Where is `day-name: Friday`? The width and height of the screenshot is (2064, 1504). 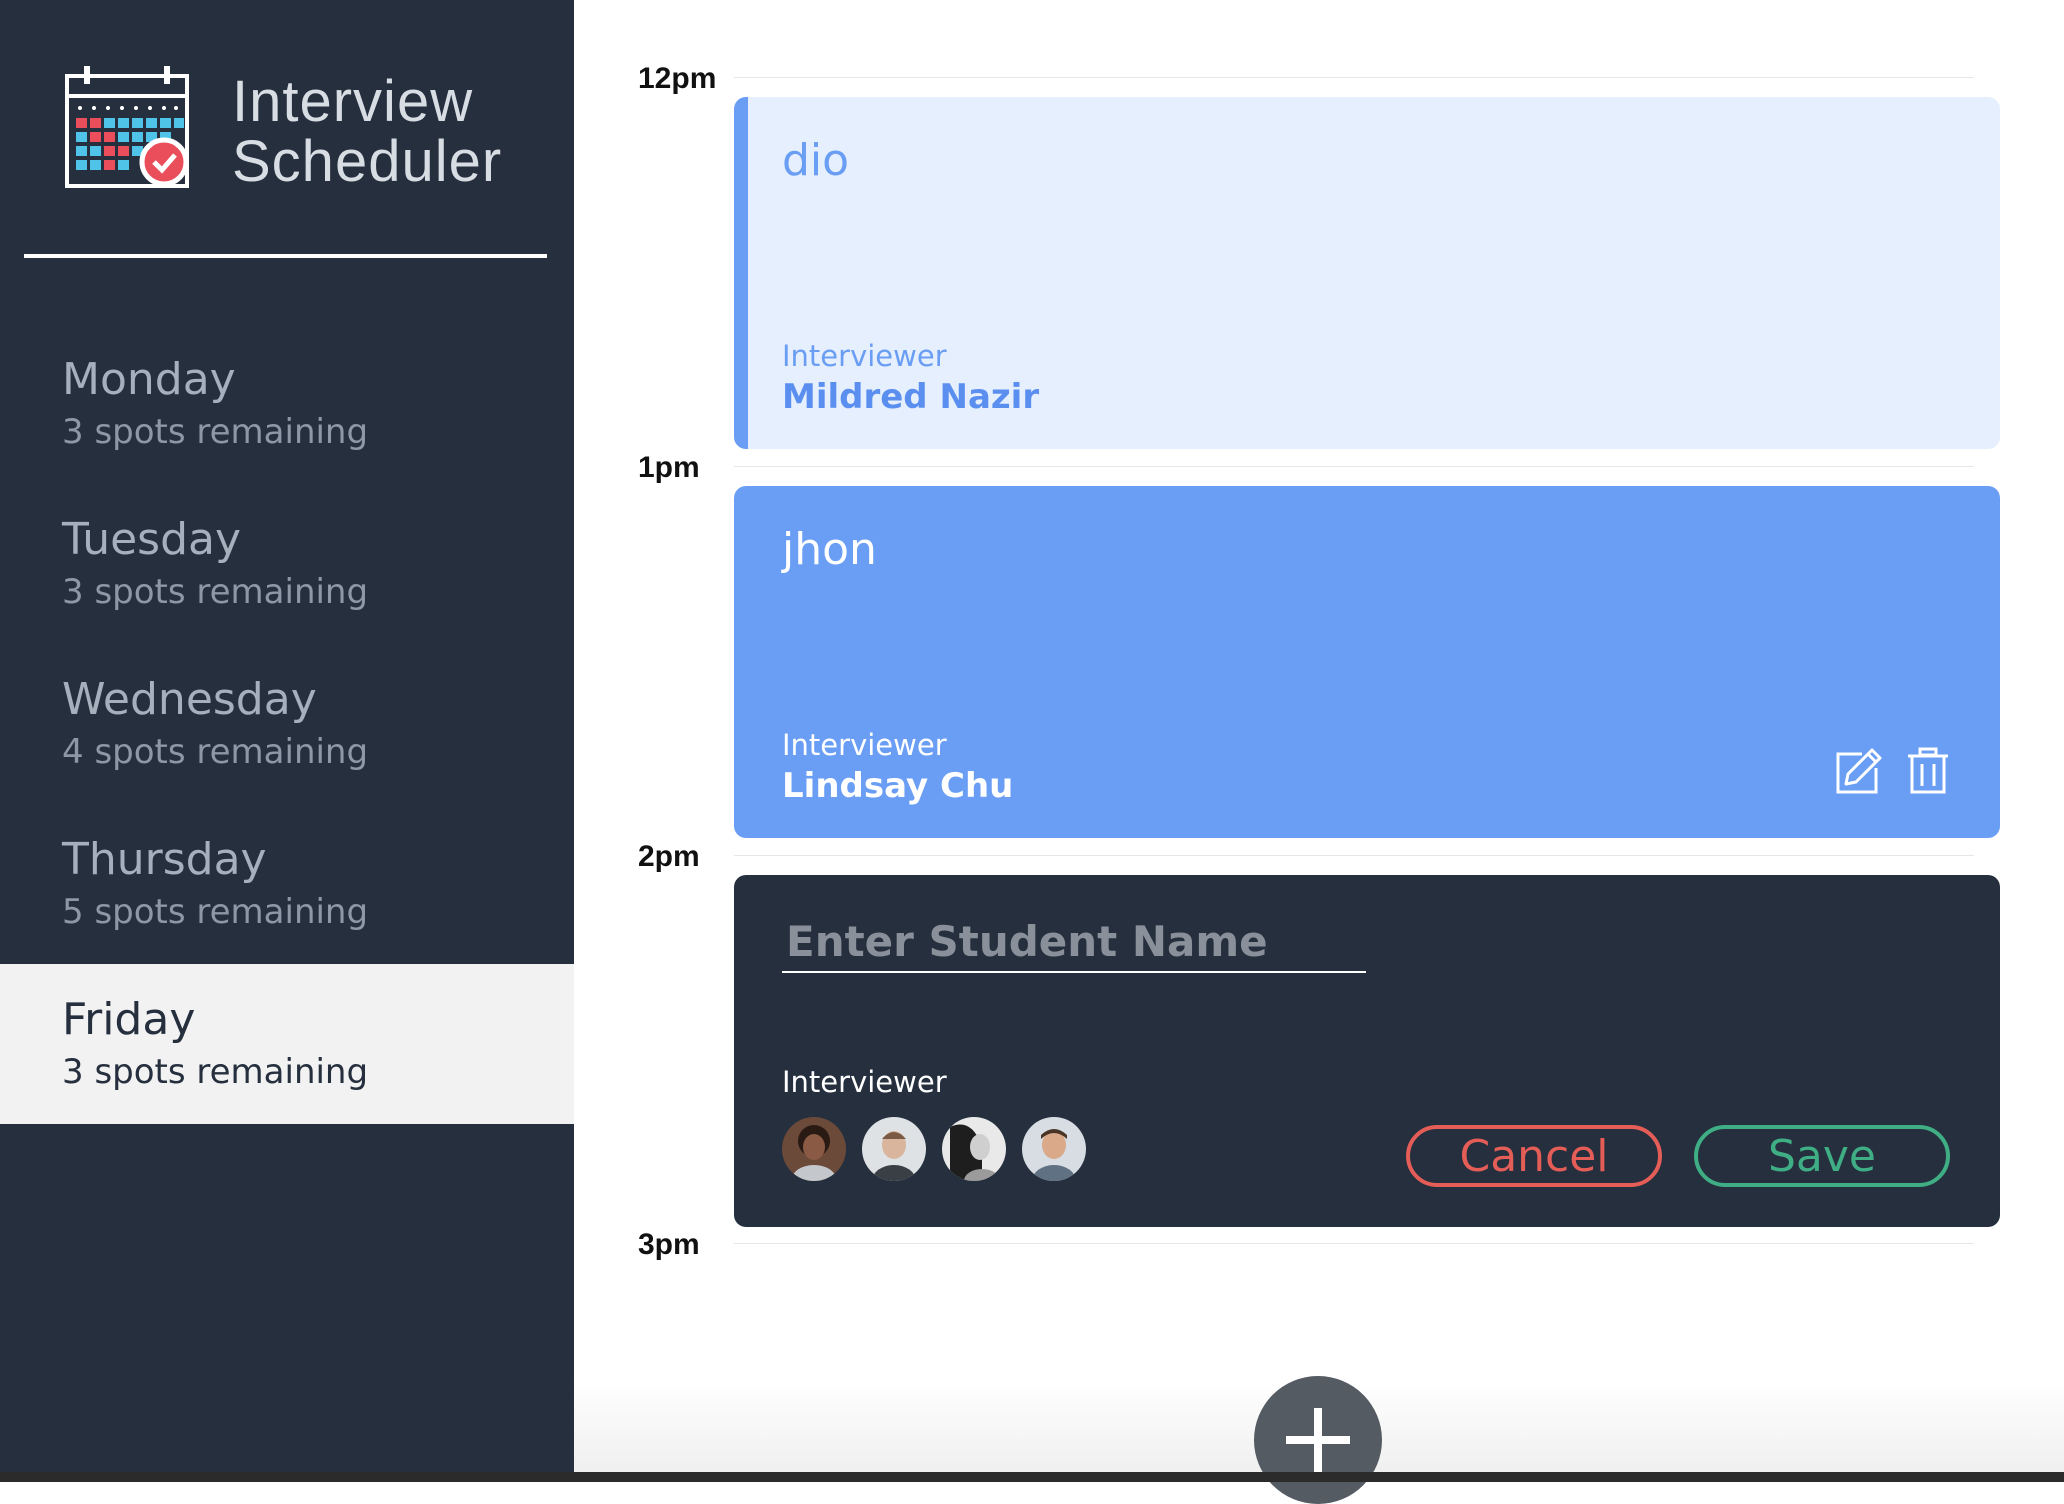 day-name: Friday is located at coordinates (129, 1019).